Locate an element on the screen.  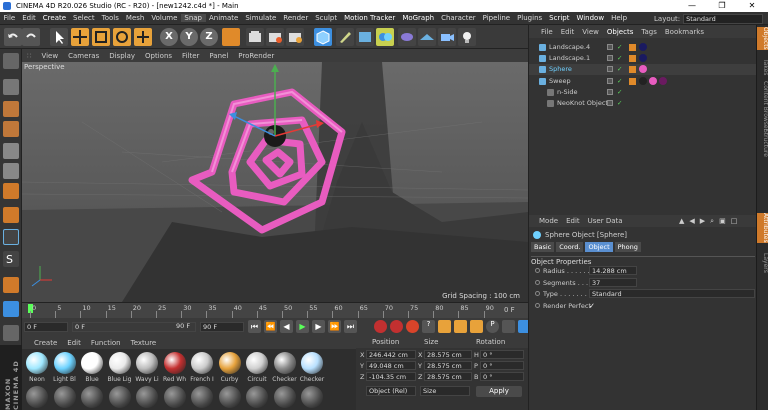
objmgr-tab-view: View is located at coordinates (590, 32).